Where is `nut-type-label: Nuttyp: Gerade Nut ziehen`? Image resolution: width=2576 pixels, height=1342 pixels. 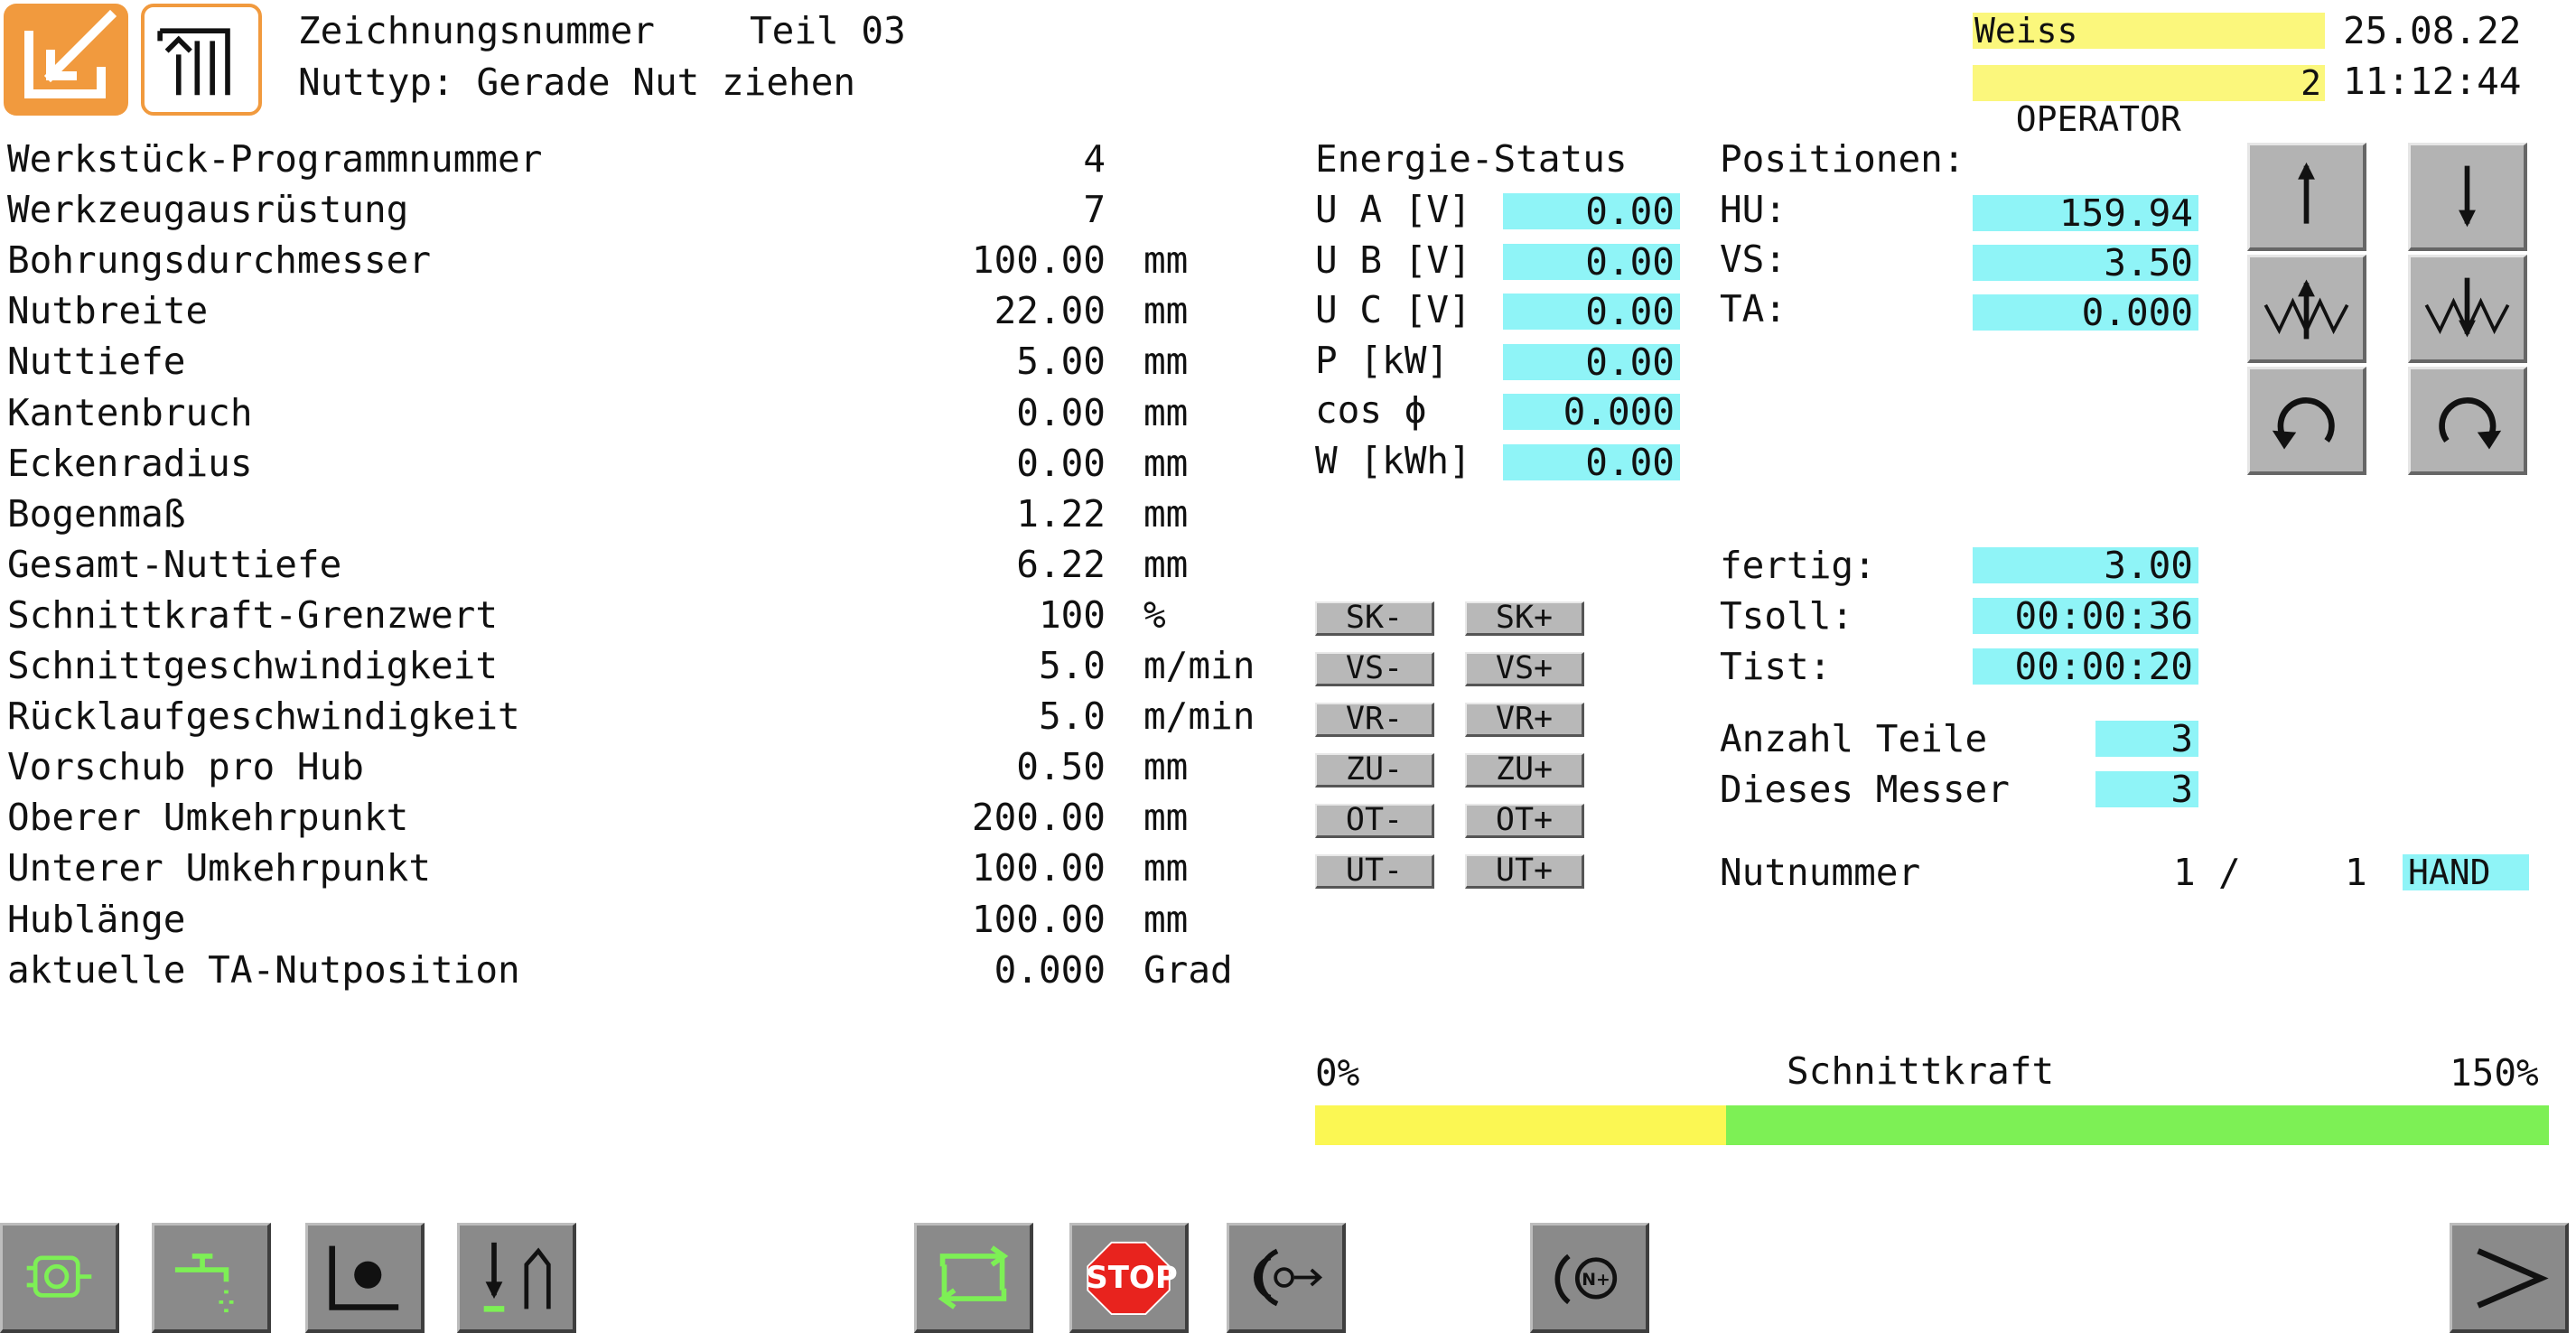 nut-type-label: Nuttyp: Gerade Nut ziehen is located at coordinates (577, 82).